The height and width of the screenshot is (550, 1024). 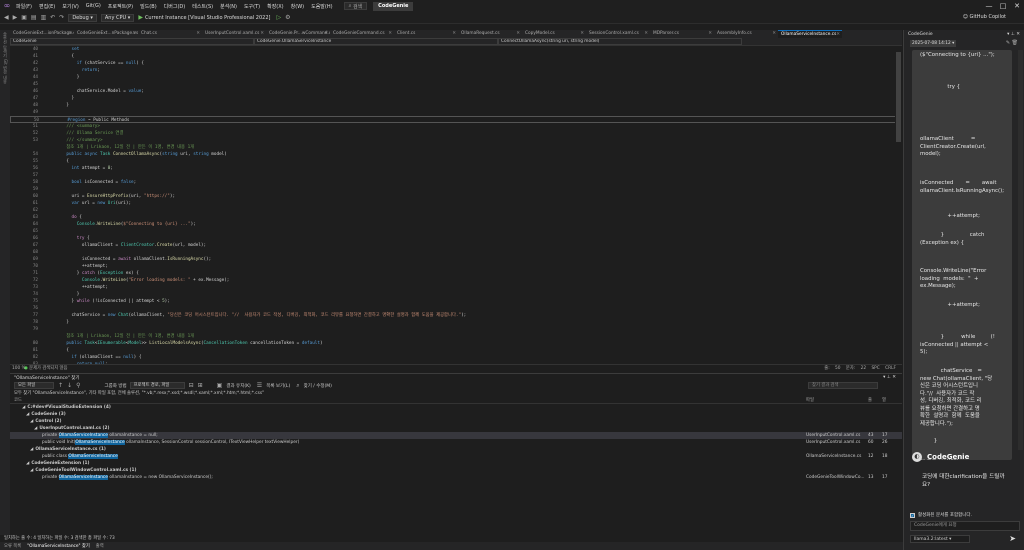 I want to click on code-line: 49, so click(x=456, y=112).